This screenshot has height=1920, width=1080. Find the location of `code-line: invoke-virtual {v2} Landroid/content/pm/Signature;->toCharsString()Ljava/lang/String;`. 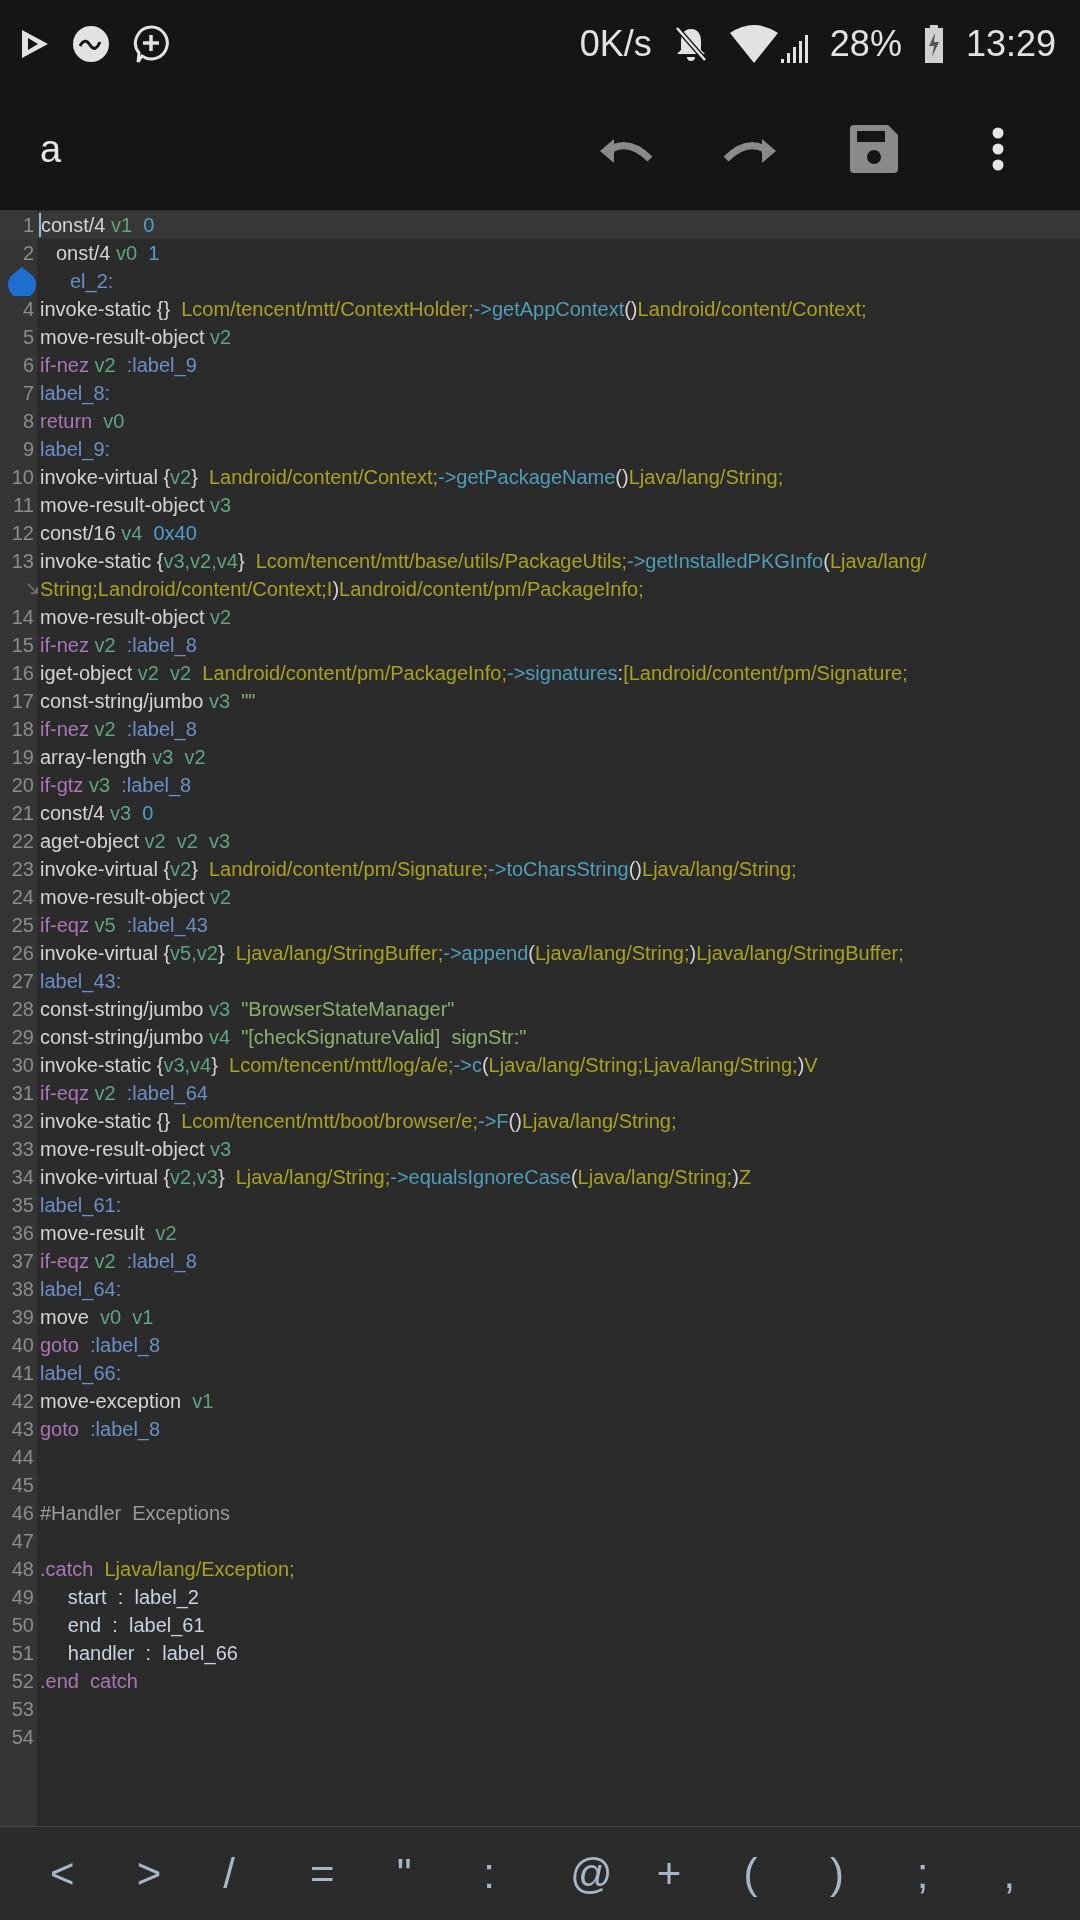

code-line: invoke-virtual {v2} Landroid/content/pm/Signature;->toCharsString()Ljava/lang/String; is located at coordinates (418, 869).